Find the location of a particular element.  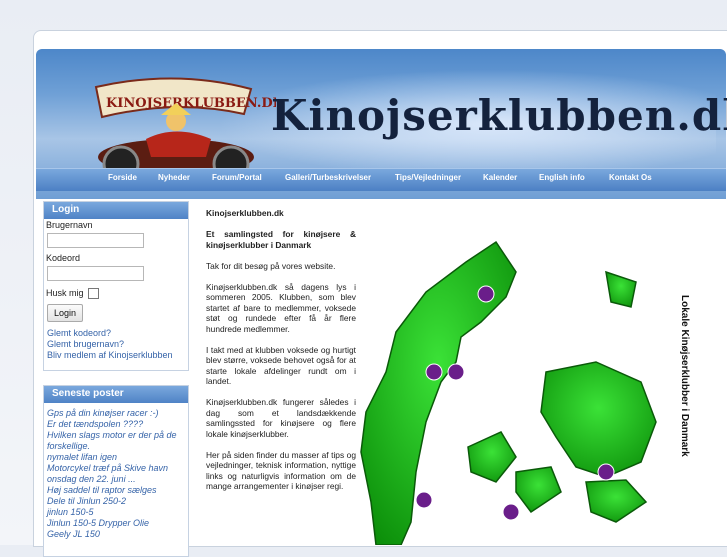

forgot-password-link: Glemt kodeord? is located at coordinates (79, 333).